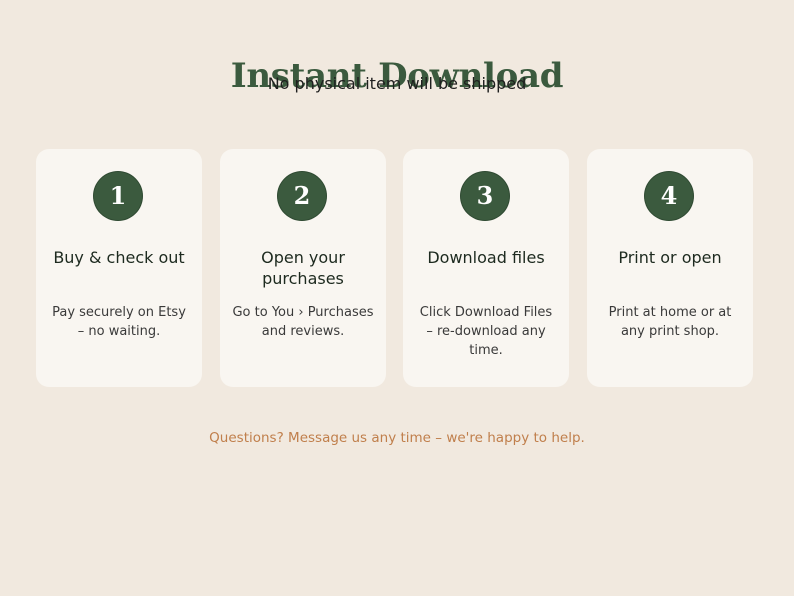 Image resolution: width=794 pixels, height=596 pixels. I want to click on step-description: Print at home or at any print shop., so click(670, 322).